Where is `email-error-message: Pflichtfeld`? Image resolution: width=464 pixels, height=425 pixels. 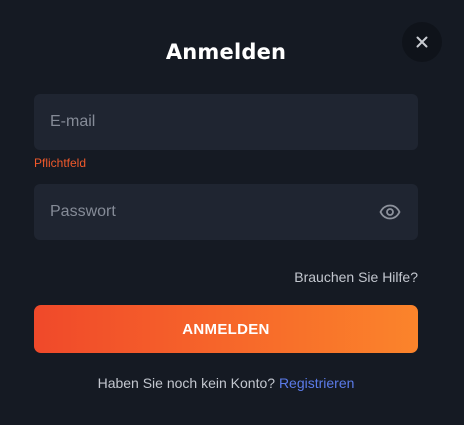
email-error-message: Pflichtfeld is located at coordinates (60, 163).